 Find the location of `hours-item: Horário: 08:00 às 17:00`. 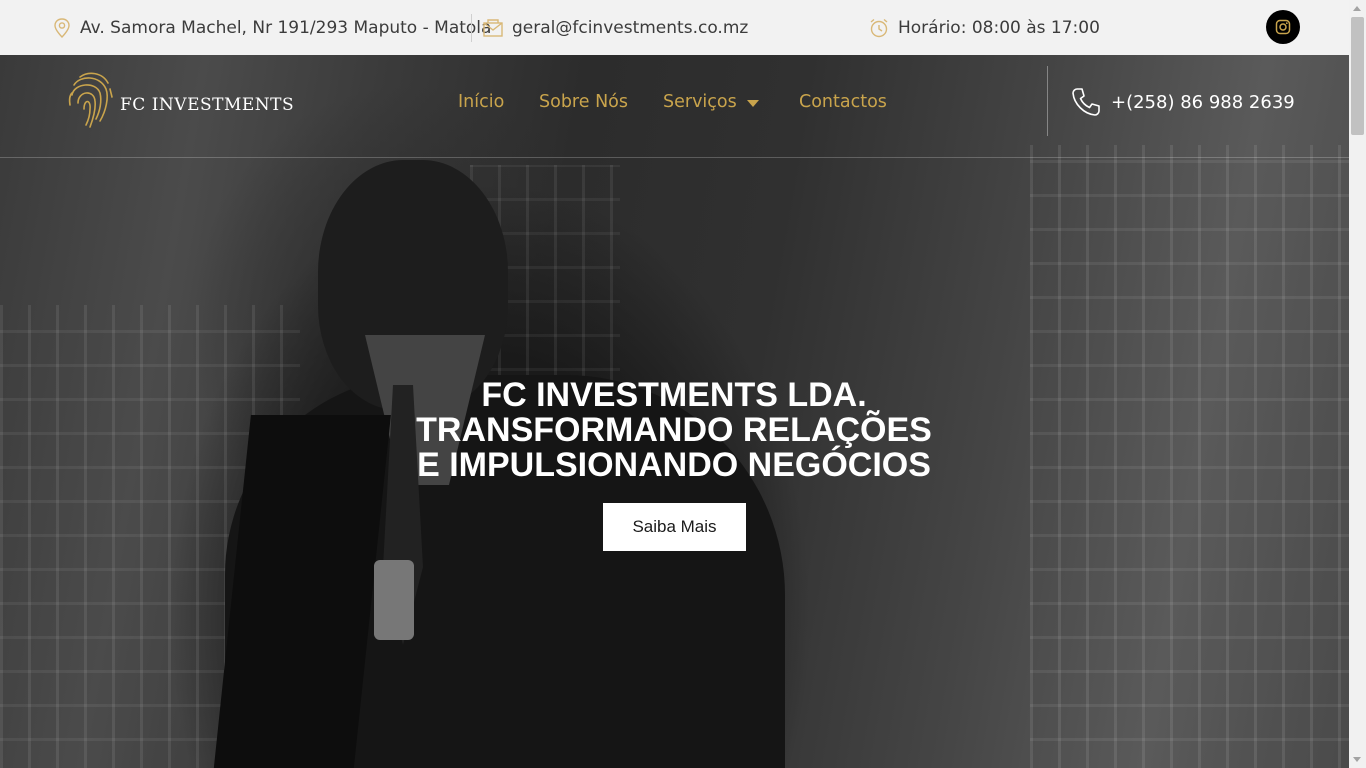

hours-item: Horário: 08:00 às 17:00 is located at coordinates (984, 27).